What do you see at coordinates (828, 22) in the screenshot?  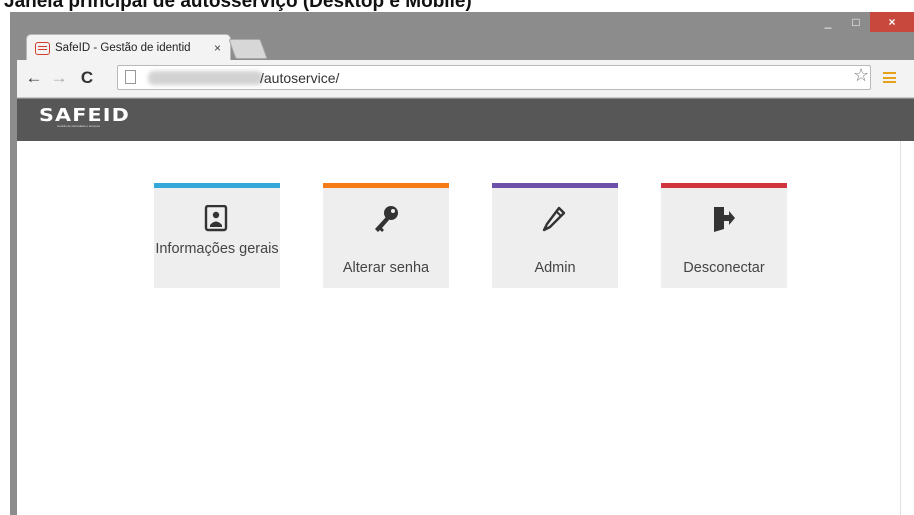 I see `minimize-button: _` at bounding box center [828, 22].